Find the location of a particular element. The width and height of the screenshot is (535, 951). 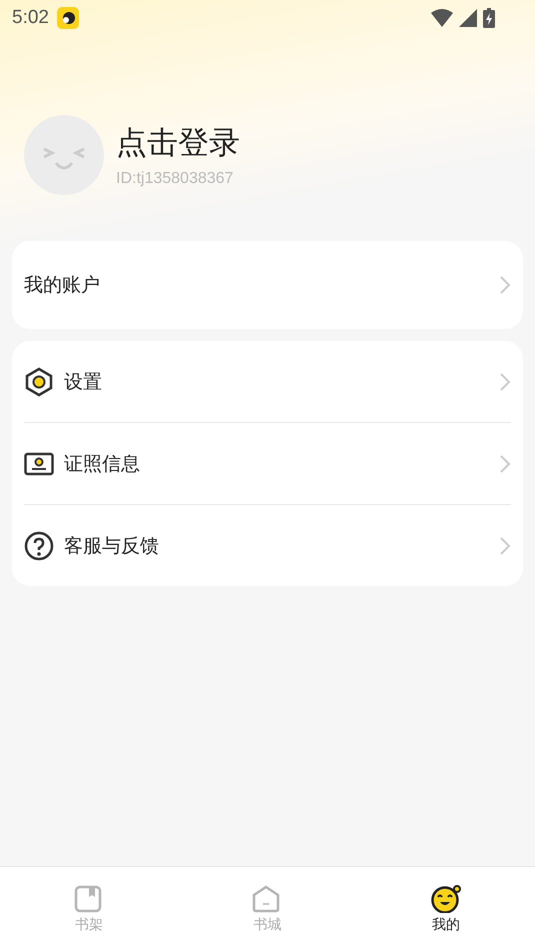

book-icon is located at coordinates (89, 898).